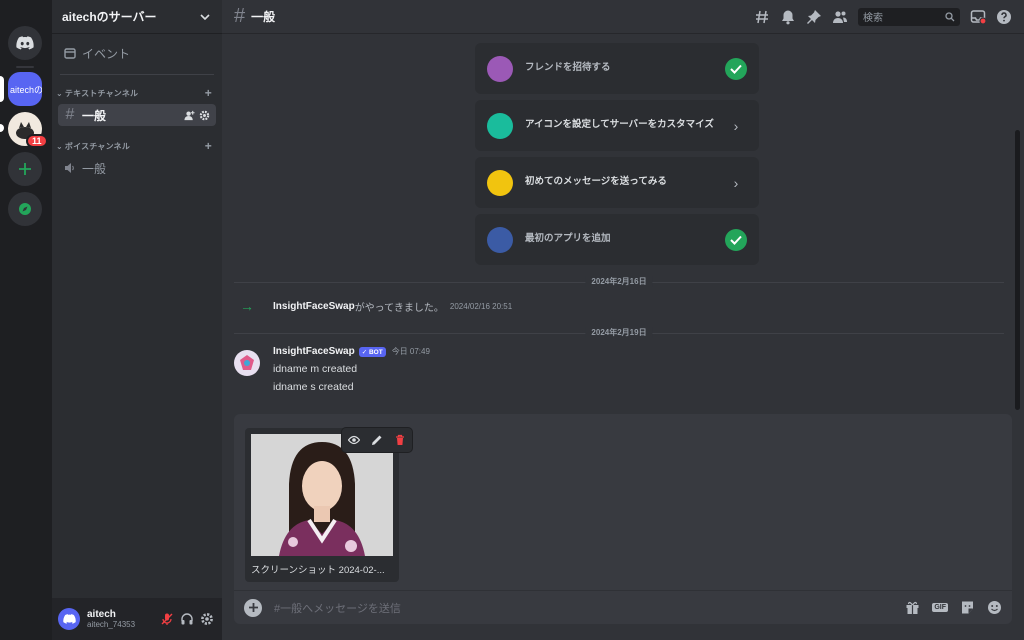 The image size is (1024, 640). Describe the element at coordinates (315, 369) in the screenshot. I see `message-line: idname m created` at that location.